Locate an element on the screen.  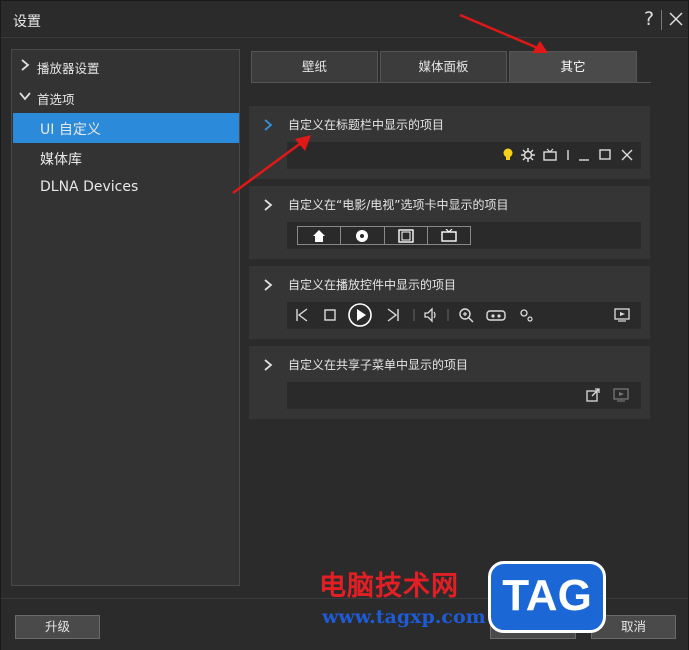
sidebar-item-label: DLNA Devices is located at coordinates (89, 187).